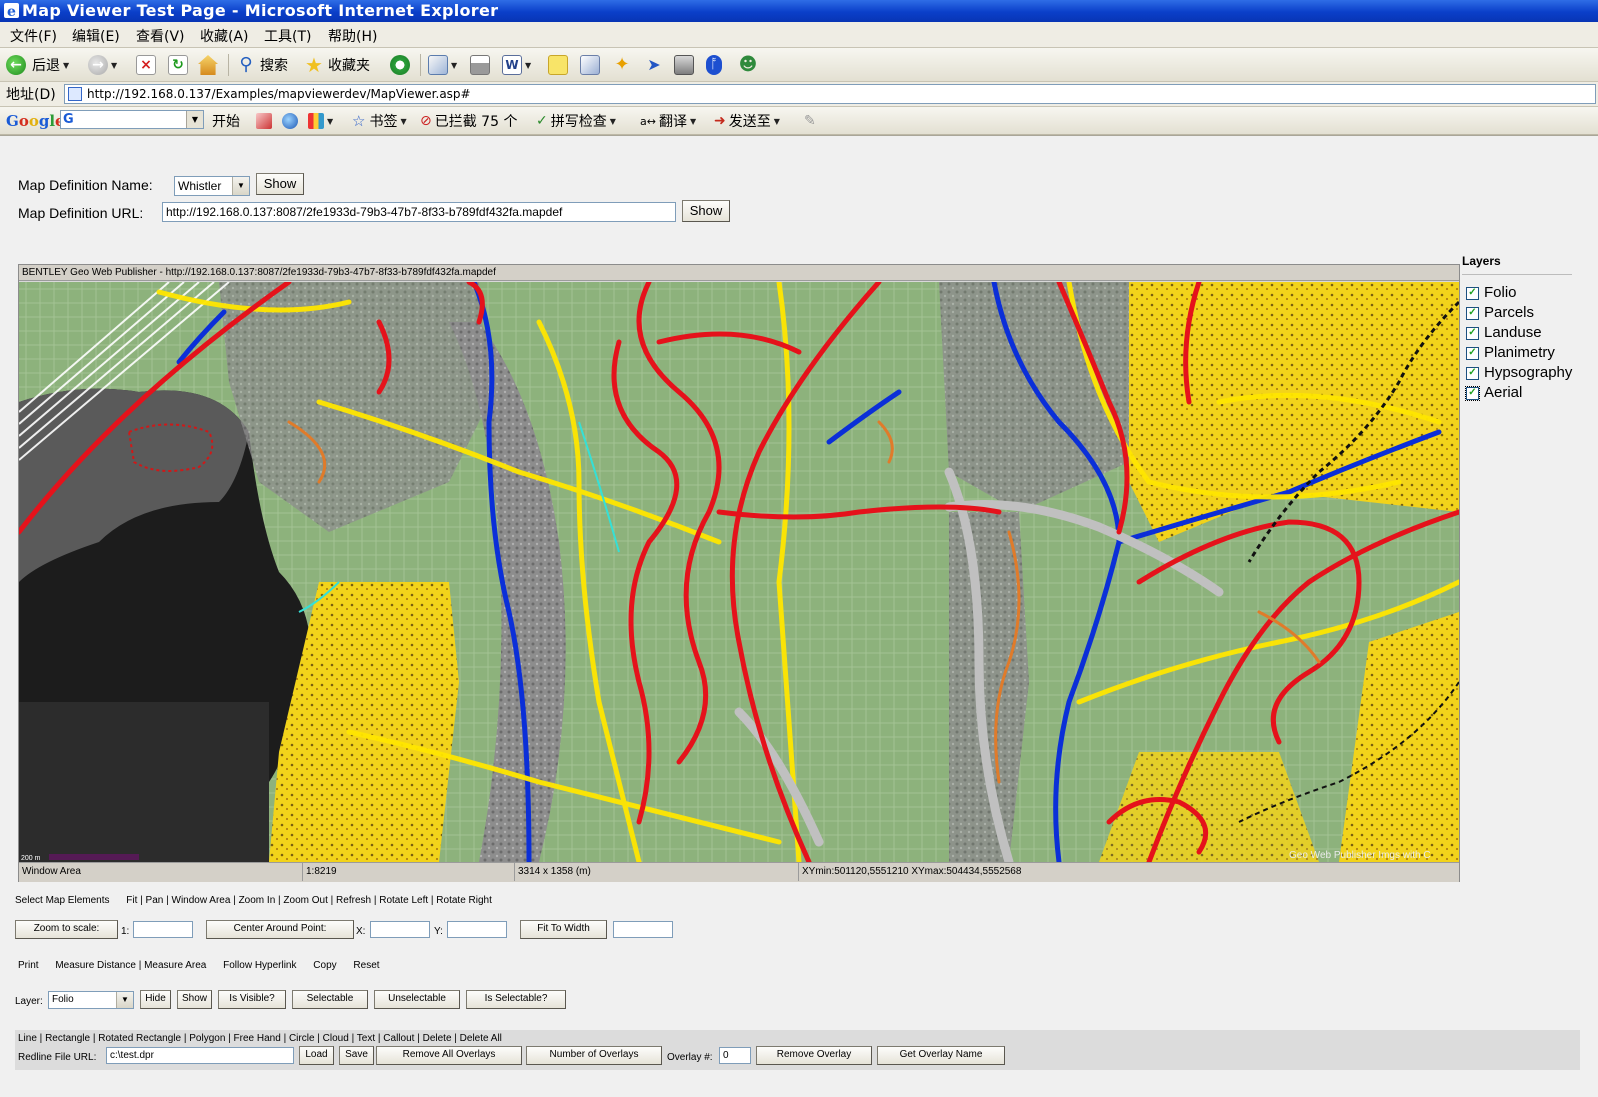 The height and width of the screenshot is (1097, 1598). What do you see at coordinates (353, 900) in the screenshot?
I see `refresh-link: Refresh` at bounding box center [353, 900].